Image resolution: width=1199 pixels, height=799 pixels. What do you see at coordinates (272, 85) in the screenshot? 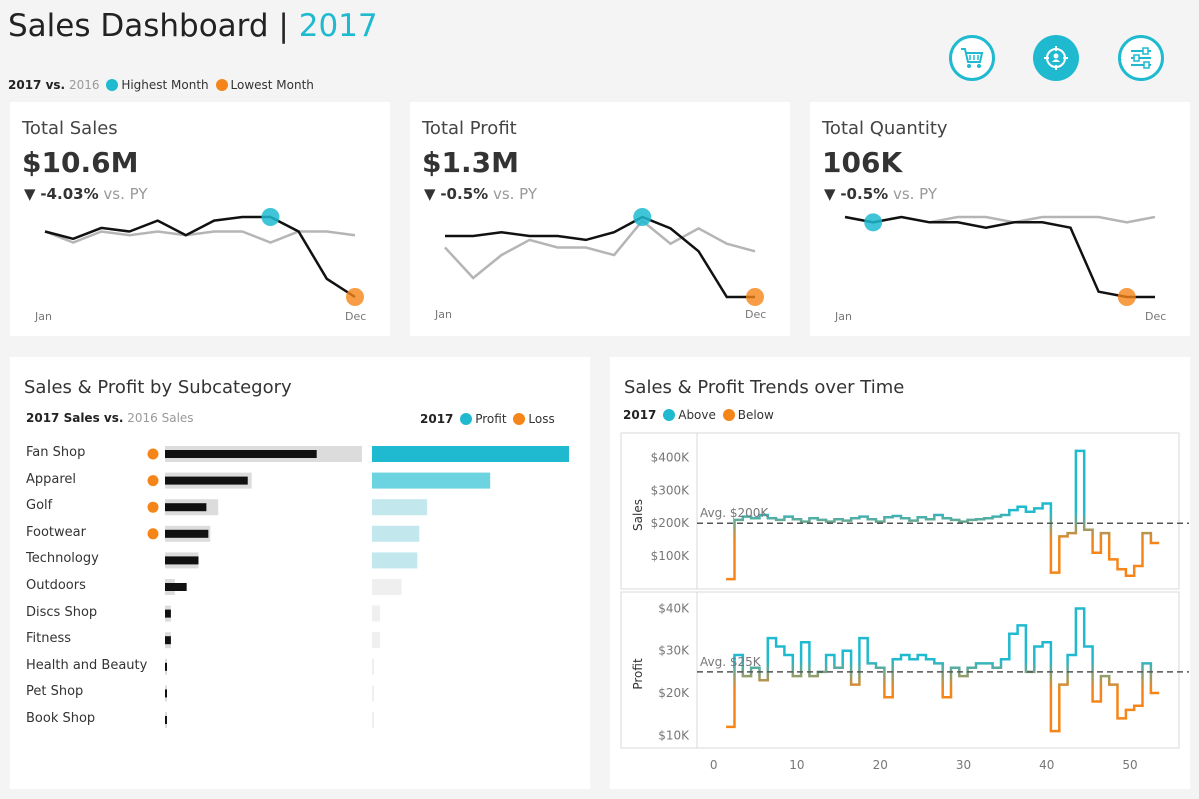
I see `legend-lowest-label: Lowest Month` at bounding box center [272, 85].